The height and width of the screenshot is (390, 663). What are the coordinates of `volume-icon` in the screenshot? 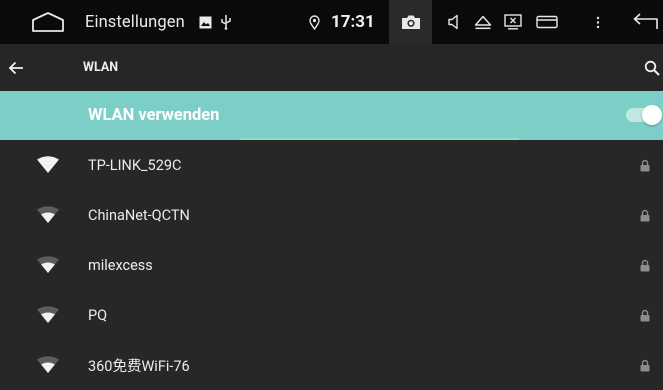 It's located at (454, 22).